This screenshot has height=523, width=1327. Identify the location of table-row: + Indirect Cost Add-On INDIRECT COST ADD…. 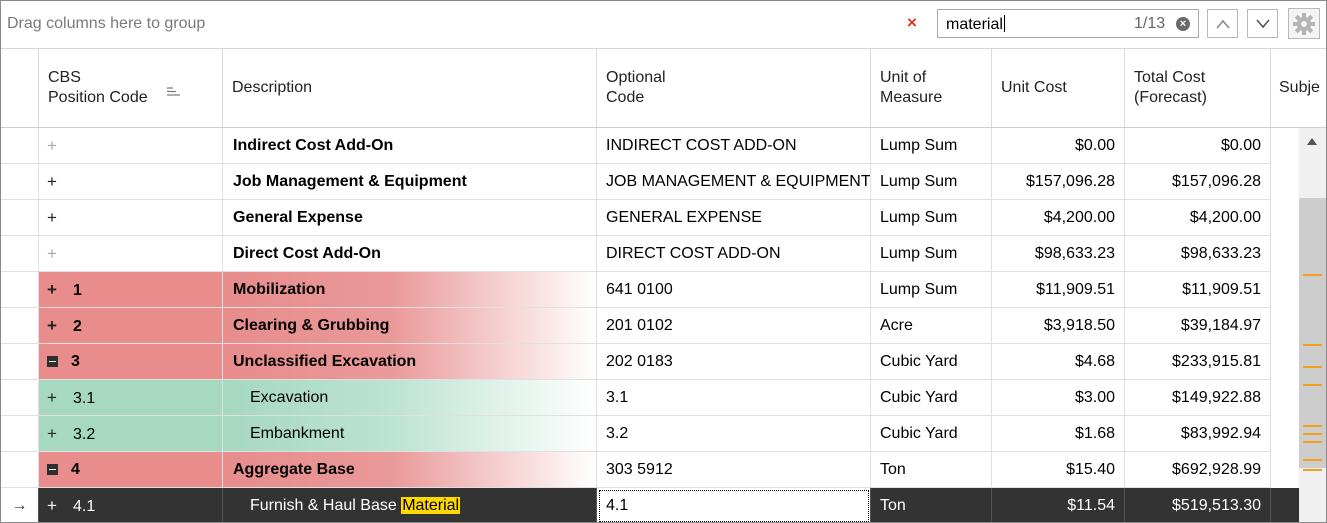
(636, 146).